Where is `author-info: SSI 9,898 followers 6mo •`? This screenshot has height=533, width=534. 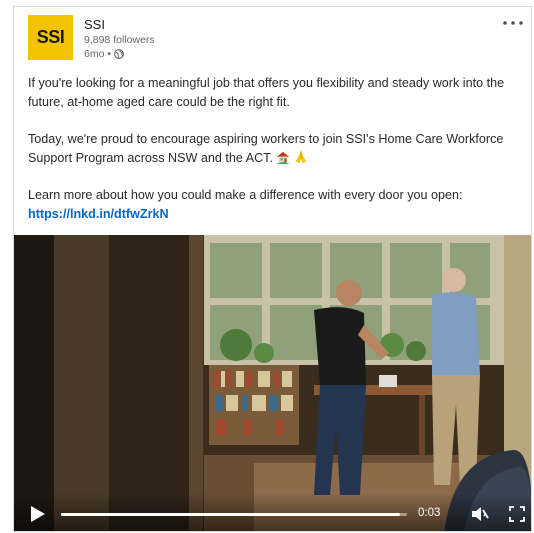
author-info: SSI 9,898 followers 6mo • is located at coordinates (119, 39).